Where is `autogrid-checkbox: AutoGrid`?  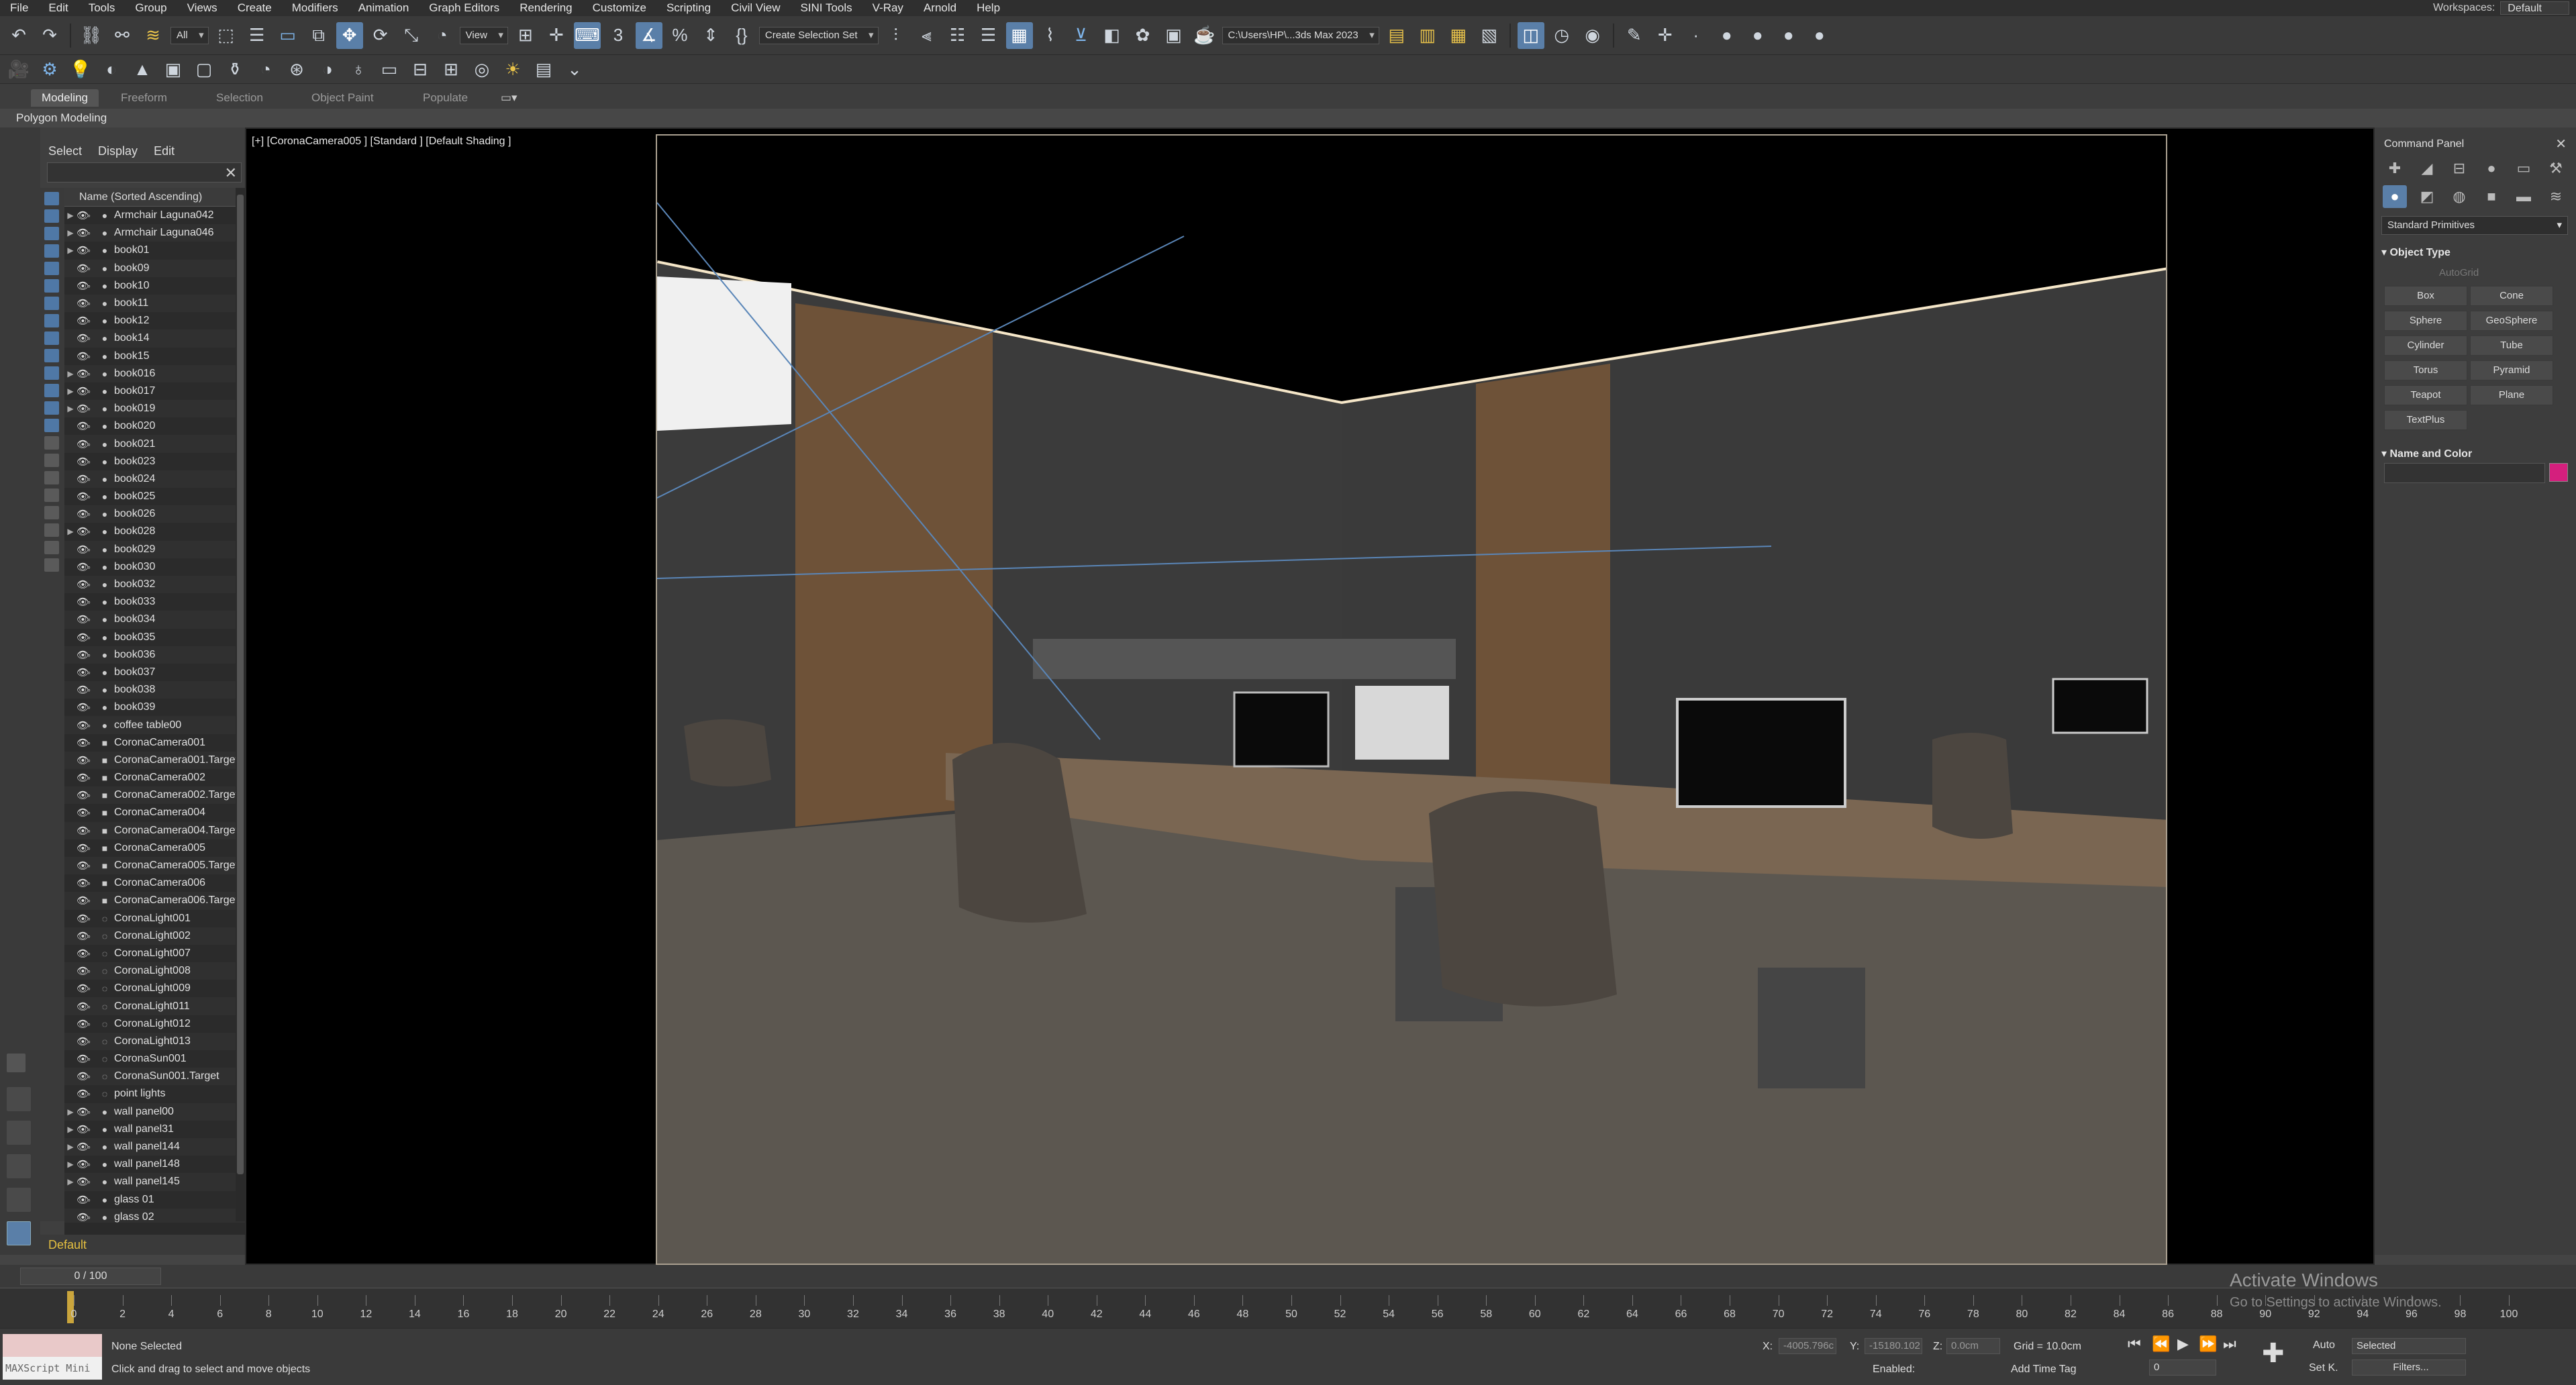
autogrid-checkbox: AutoGrid is located at coordinates (2459, 272).